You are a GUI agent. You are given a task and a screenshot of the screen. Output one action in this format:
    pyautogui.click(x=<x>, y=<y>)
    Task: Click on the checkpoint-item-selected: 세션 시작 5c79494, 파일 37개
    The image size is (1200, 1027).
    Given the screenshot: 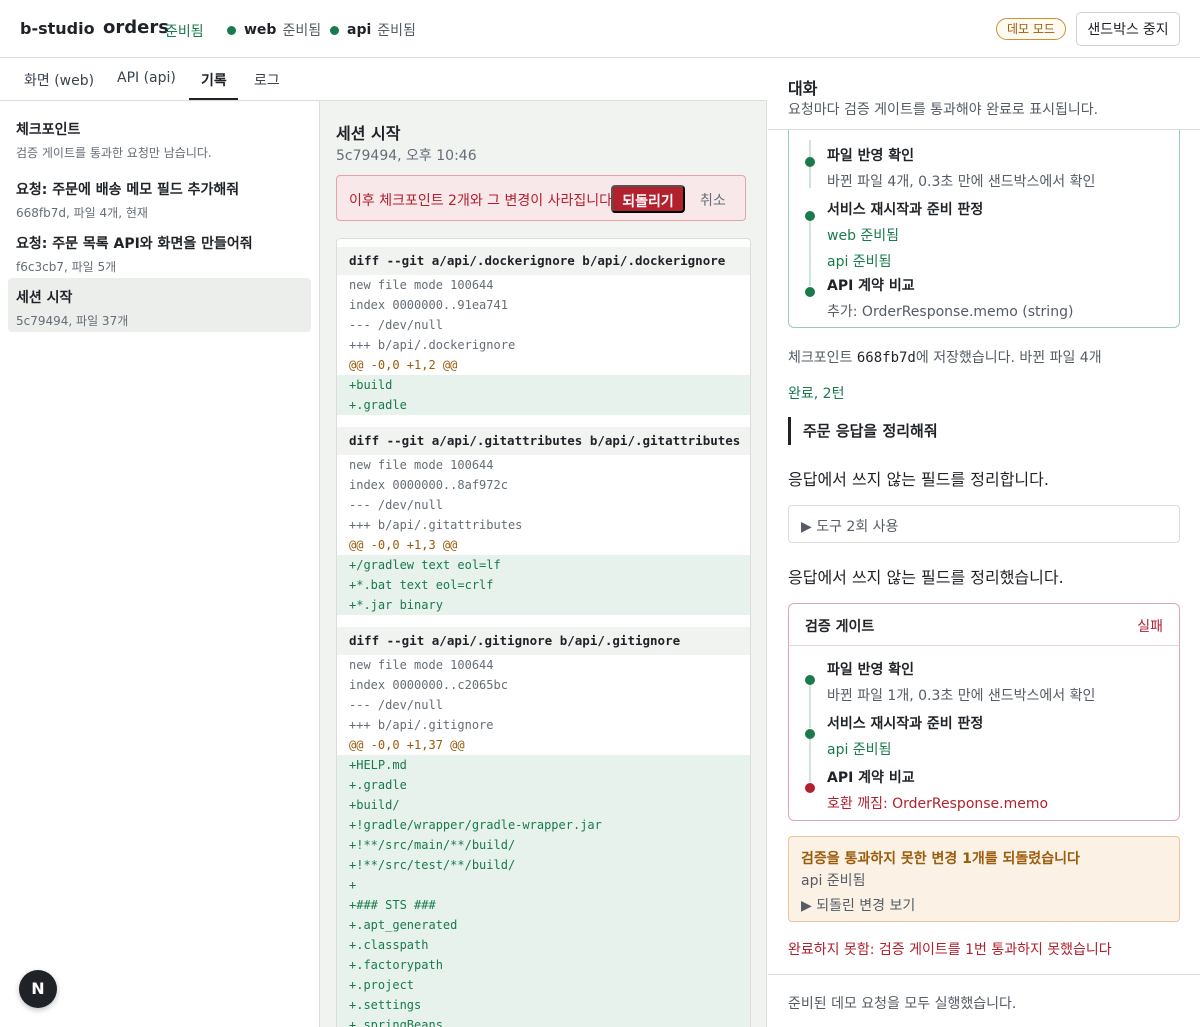 What is the action you would take?
    pyautogui.click(x=159, y=305)
    